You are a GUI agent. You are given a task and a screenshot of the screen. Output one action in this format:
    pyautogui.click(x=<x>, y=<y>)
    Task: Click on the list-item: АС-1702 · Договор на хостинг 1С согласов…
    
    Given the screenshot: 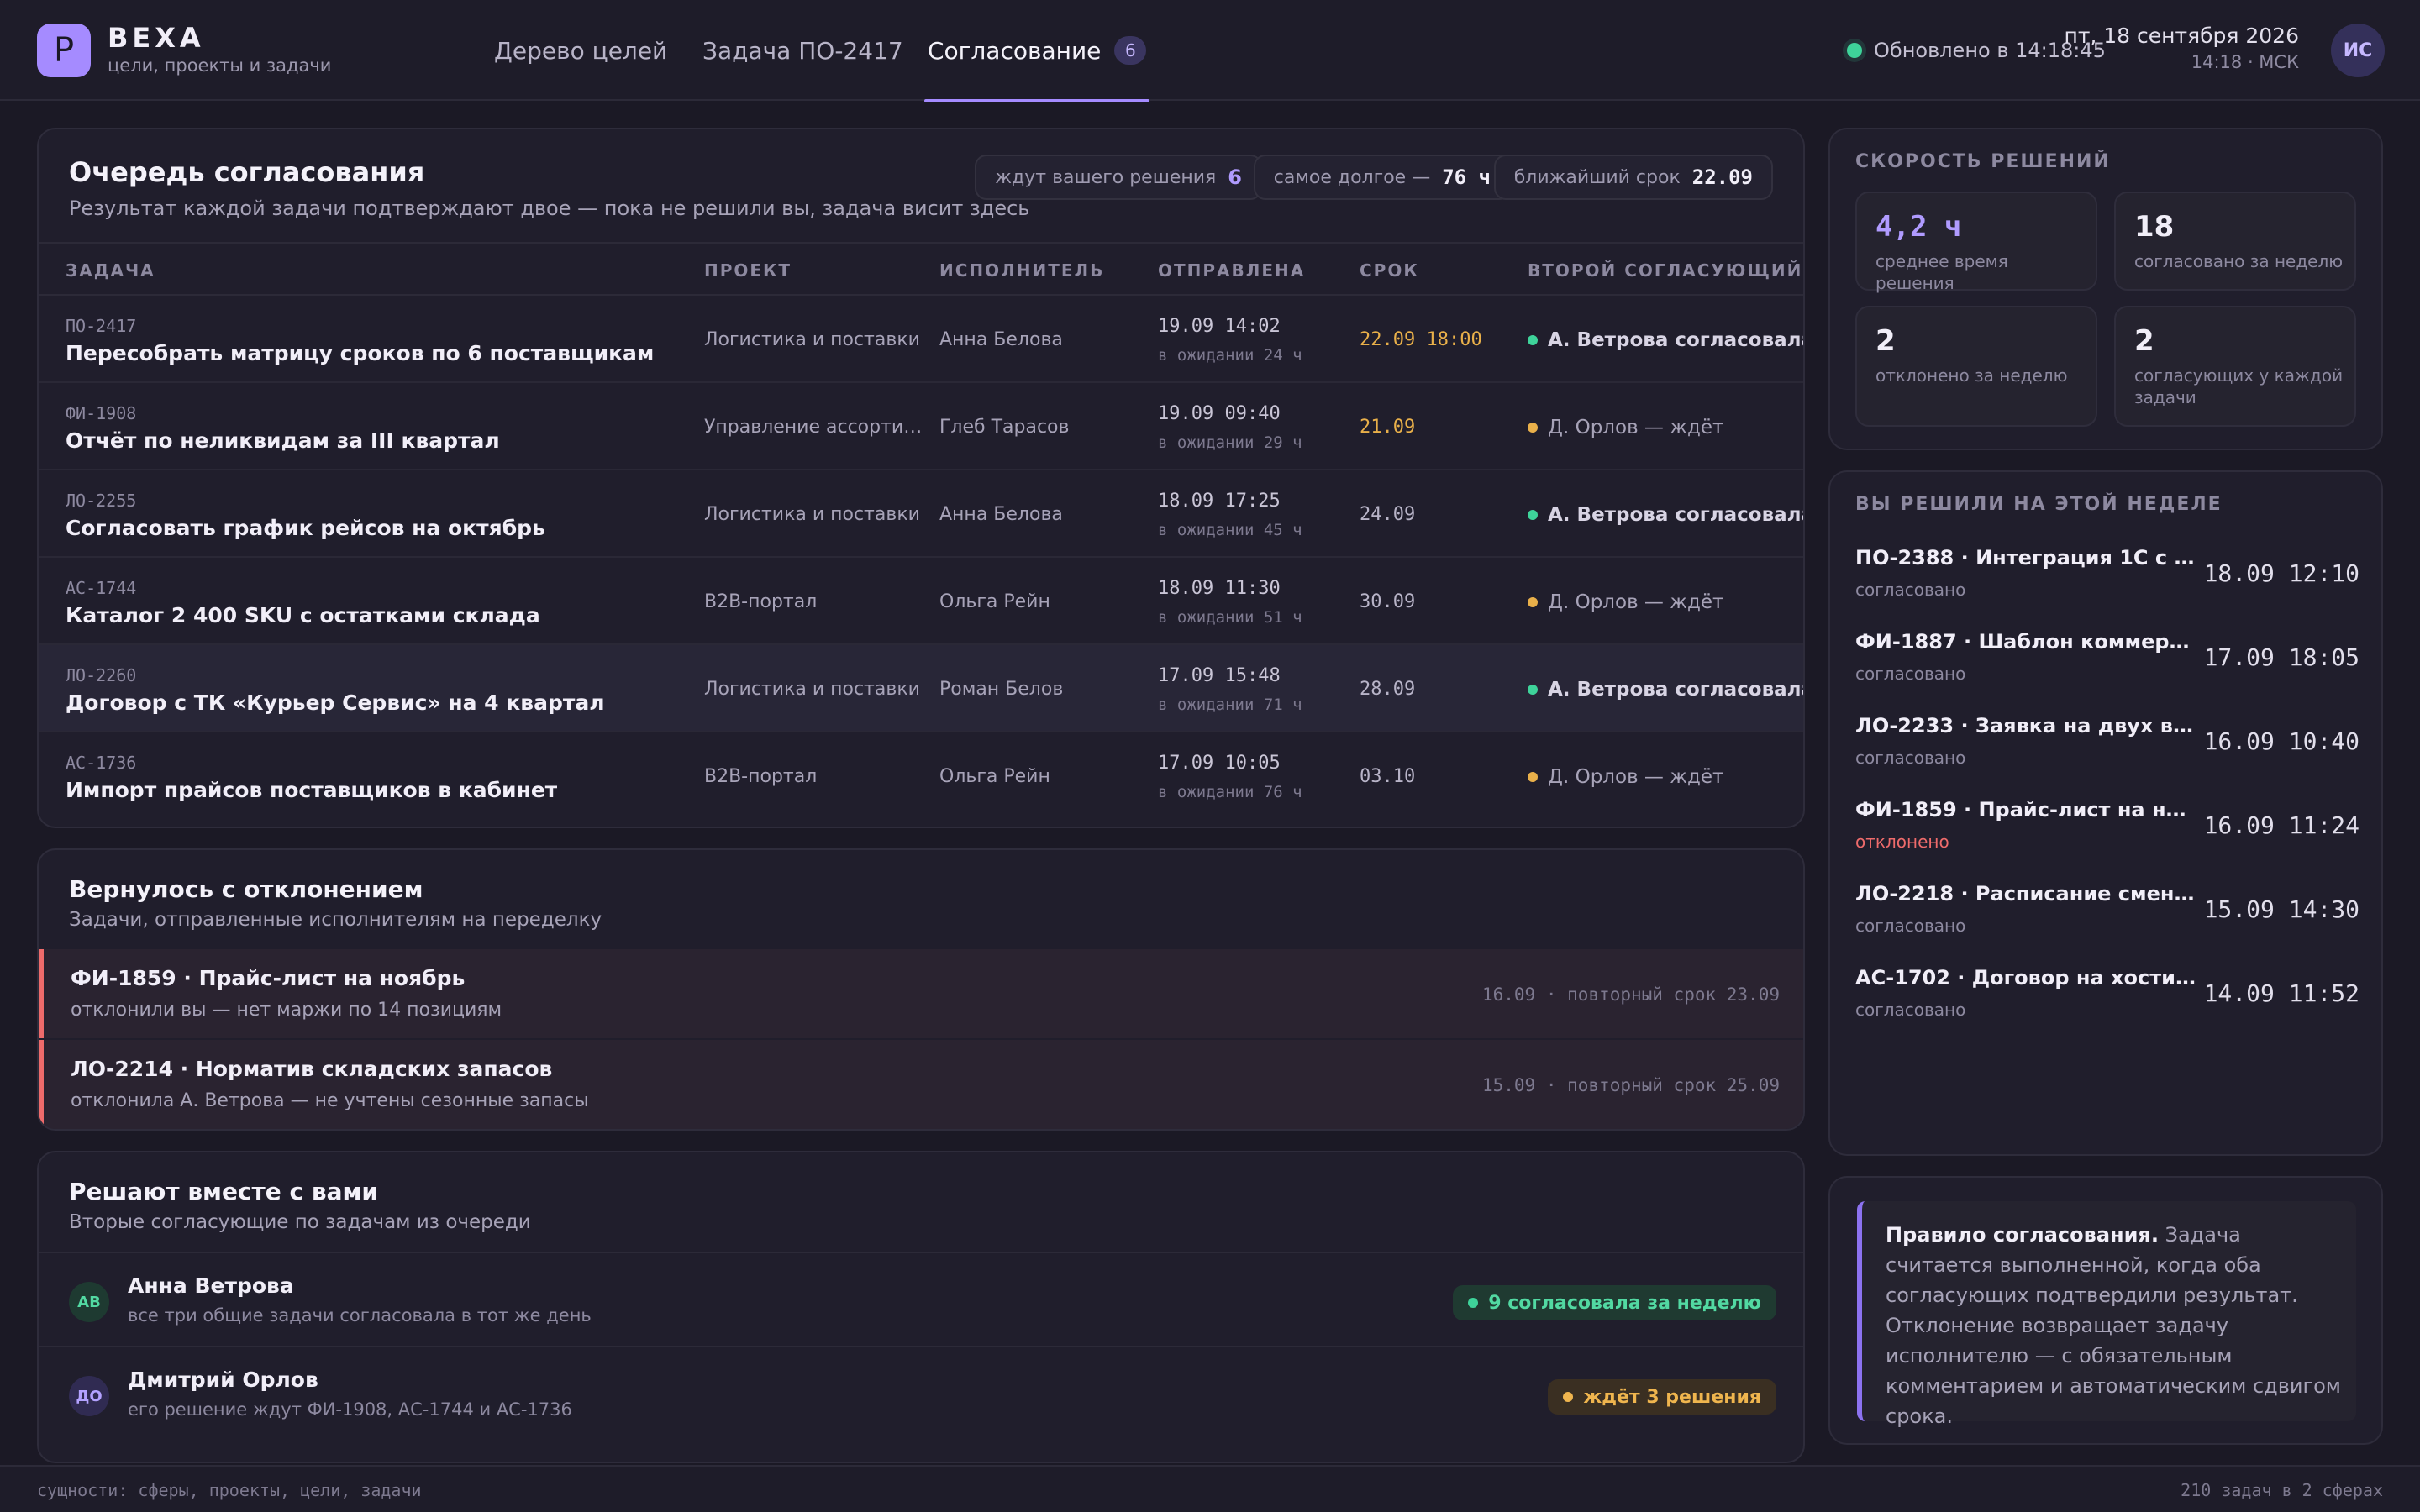 What is the action you would take?
    pyautogui.click(x=2107, y=1008)
    